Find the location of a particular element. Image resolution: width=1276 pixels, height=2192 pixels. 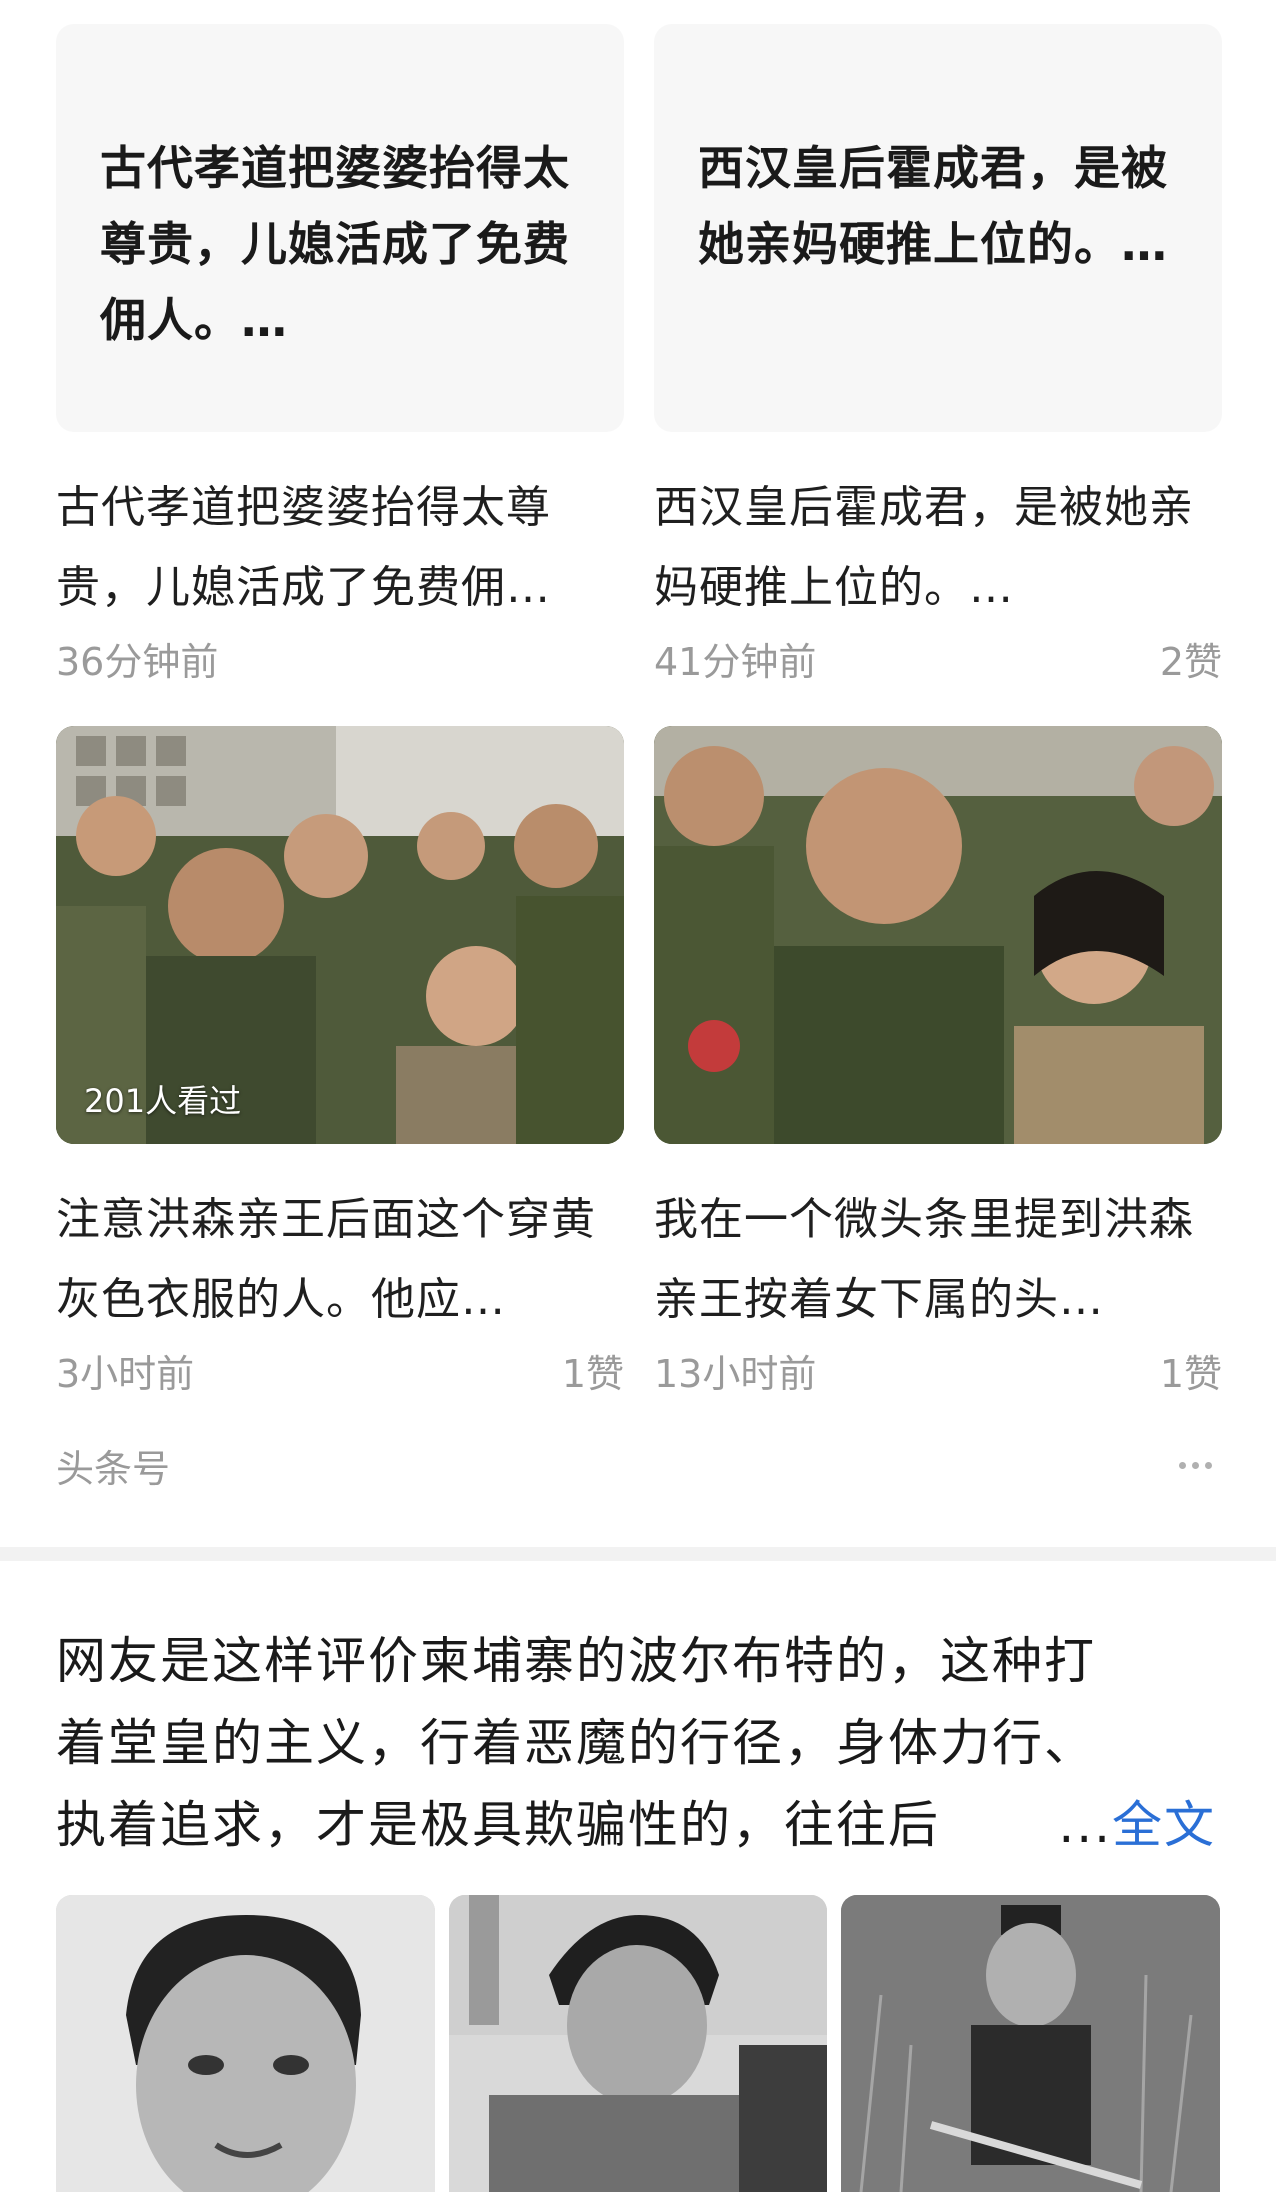

card-meta: 13小时前 1赞 is located at coordinates (938, 1371).